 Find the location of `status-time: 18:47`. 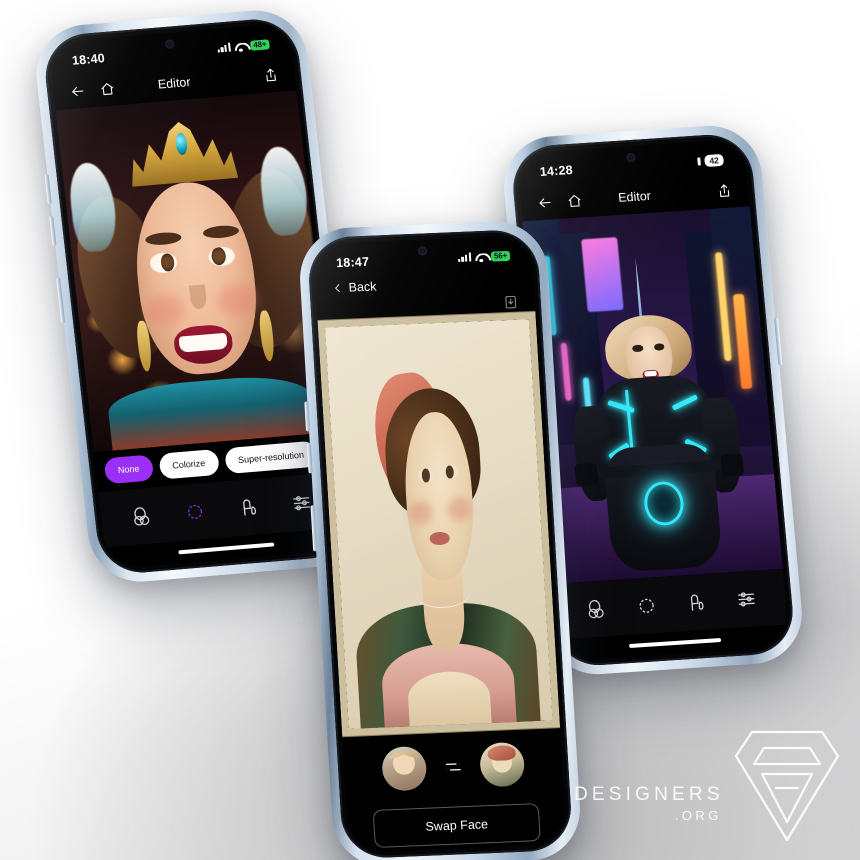

status-time: 18:47 is located at coordinates (352, 262).